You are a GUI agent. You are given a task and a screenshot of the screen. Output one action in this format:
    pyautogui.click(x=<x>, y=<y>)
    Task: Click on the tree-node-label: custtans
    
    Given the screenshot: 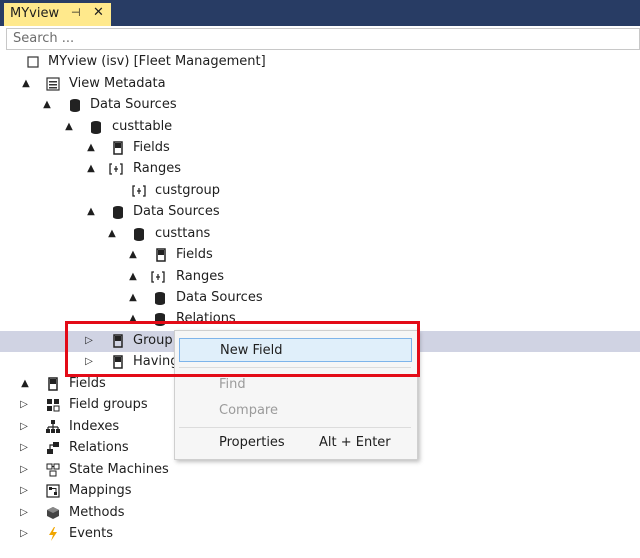 What is the action you would take?
    pyautogui.click(x=183, y=233)
    